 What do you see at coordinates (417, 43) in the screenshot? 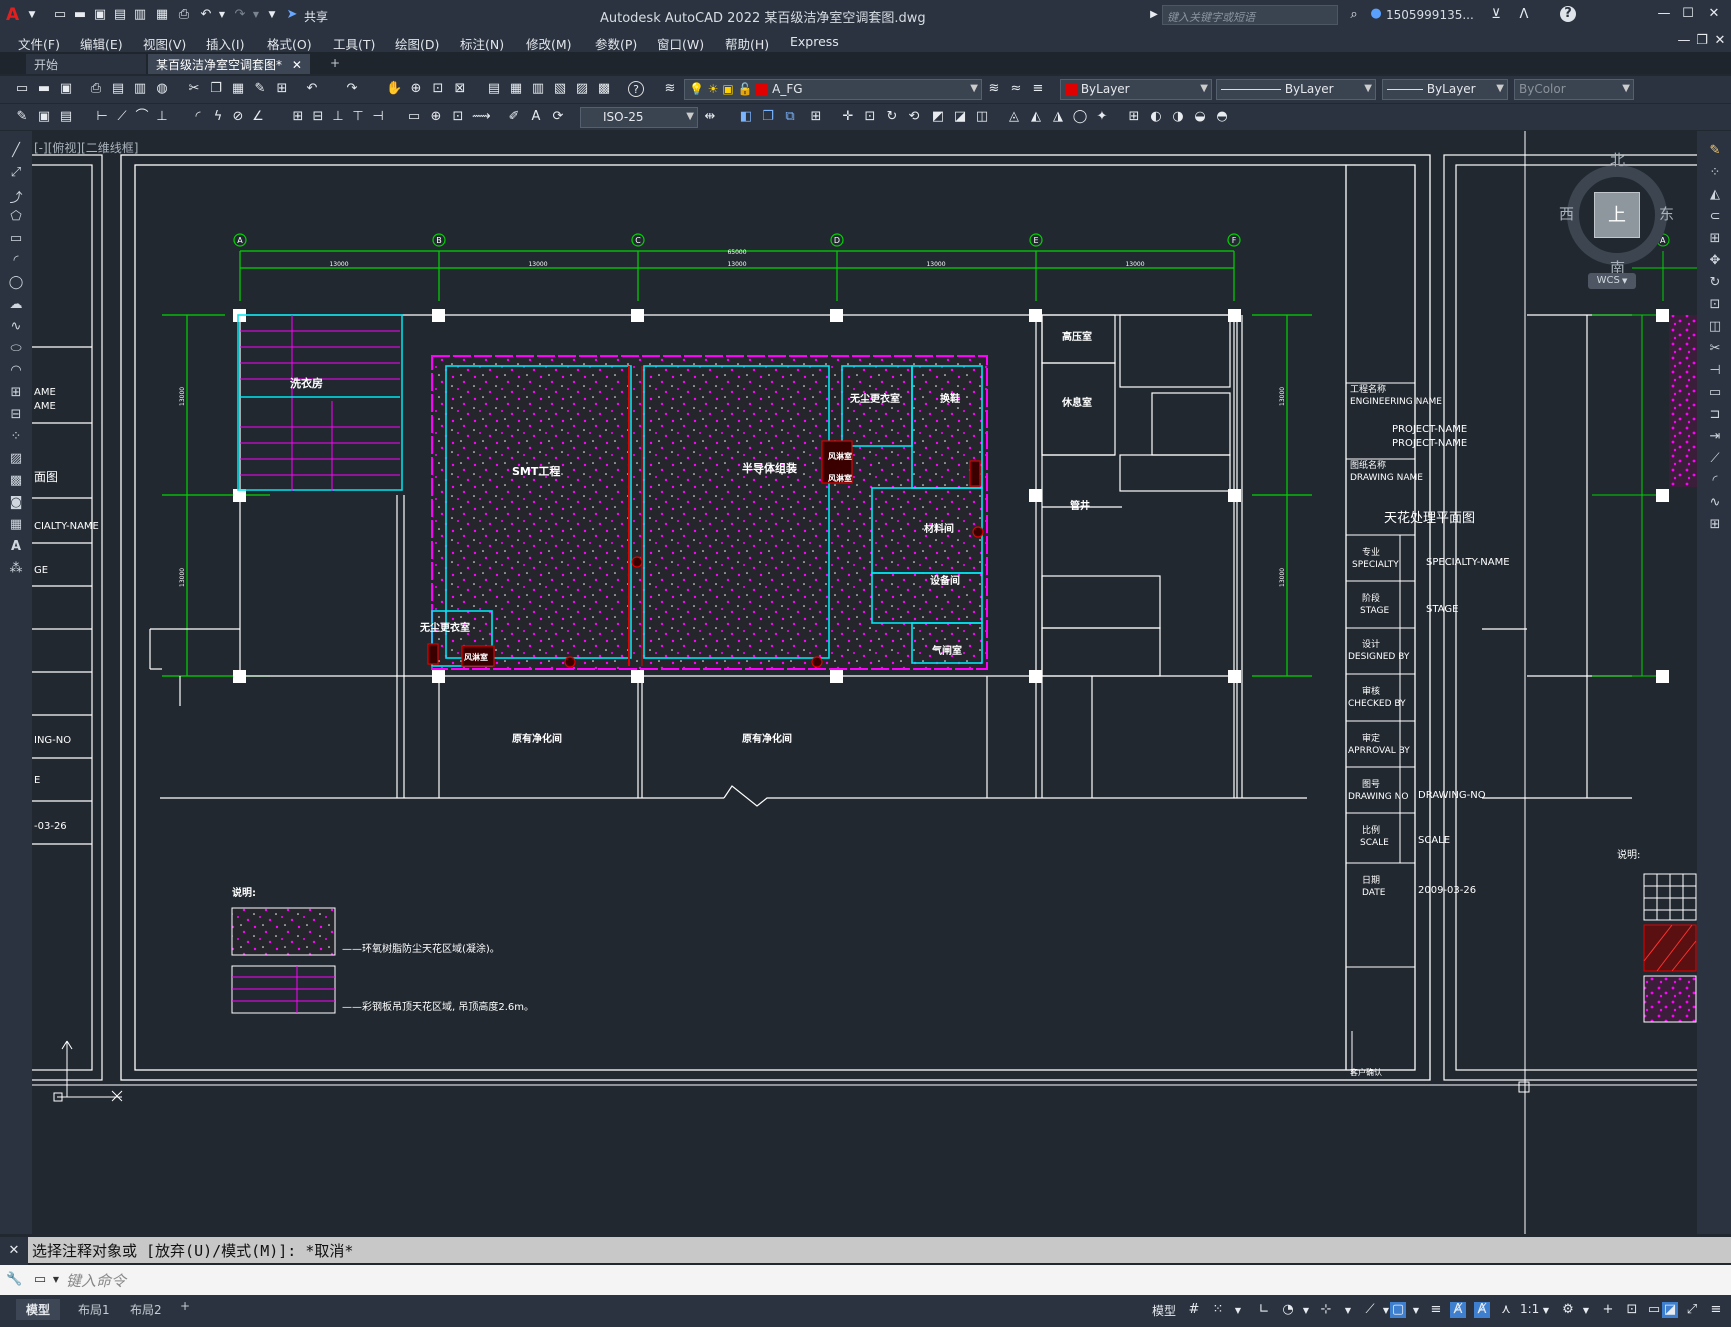
I see `menu-draw: 绘图(D)` at bounding box center [417, 43].